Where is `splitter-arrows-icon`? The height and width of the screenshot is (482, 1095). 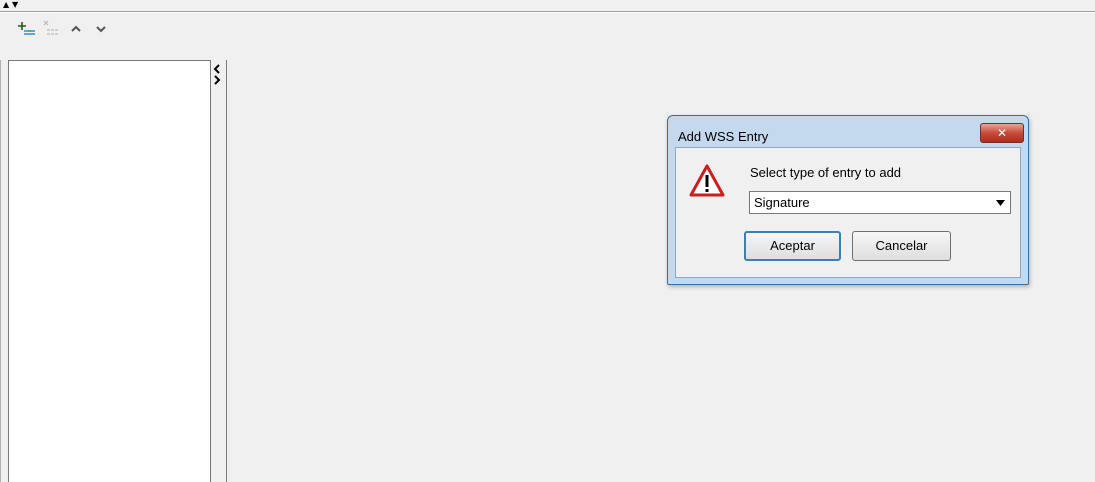
splitter-arrows-icon is located at coordinates (217, 75).